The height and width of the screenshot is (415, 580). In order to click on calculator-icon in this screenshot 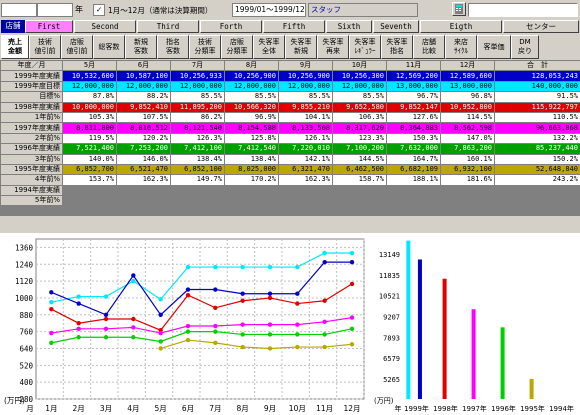, I will do `click(459, 9)`.